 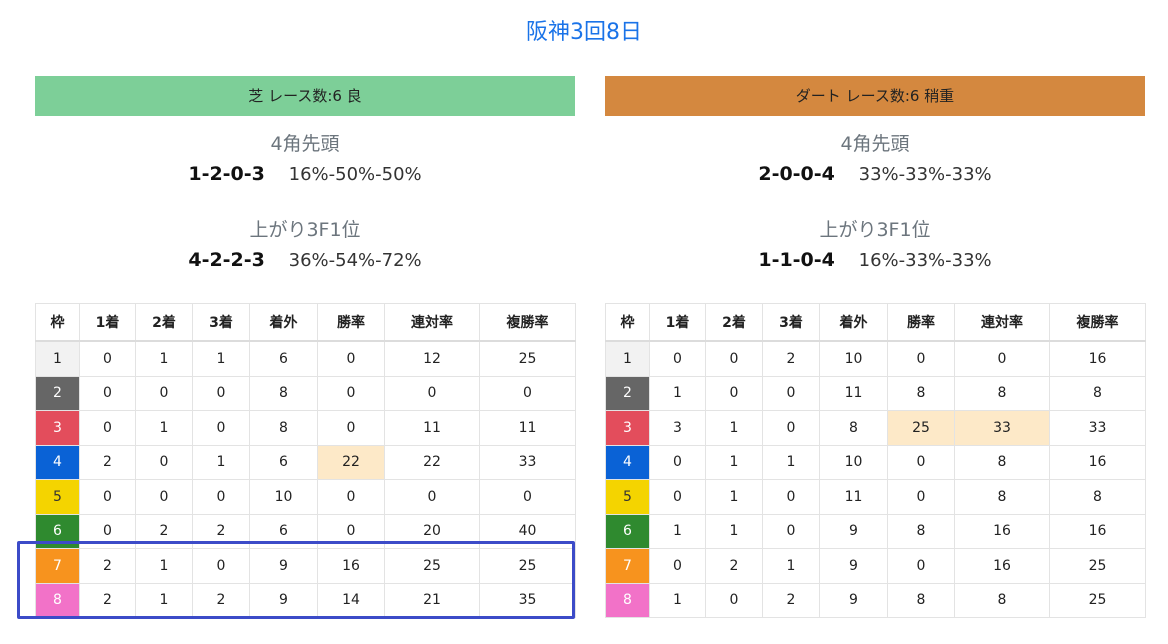 I want to click on table-row: 2 1 0 0 11 8 8 8, so click(x=875, y=393).